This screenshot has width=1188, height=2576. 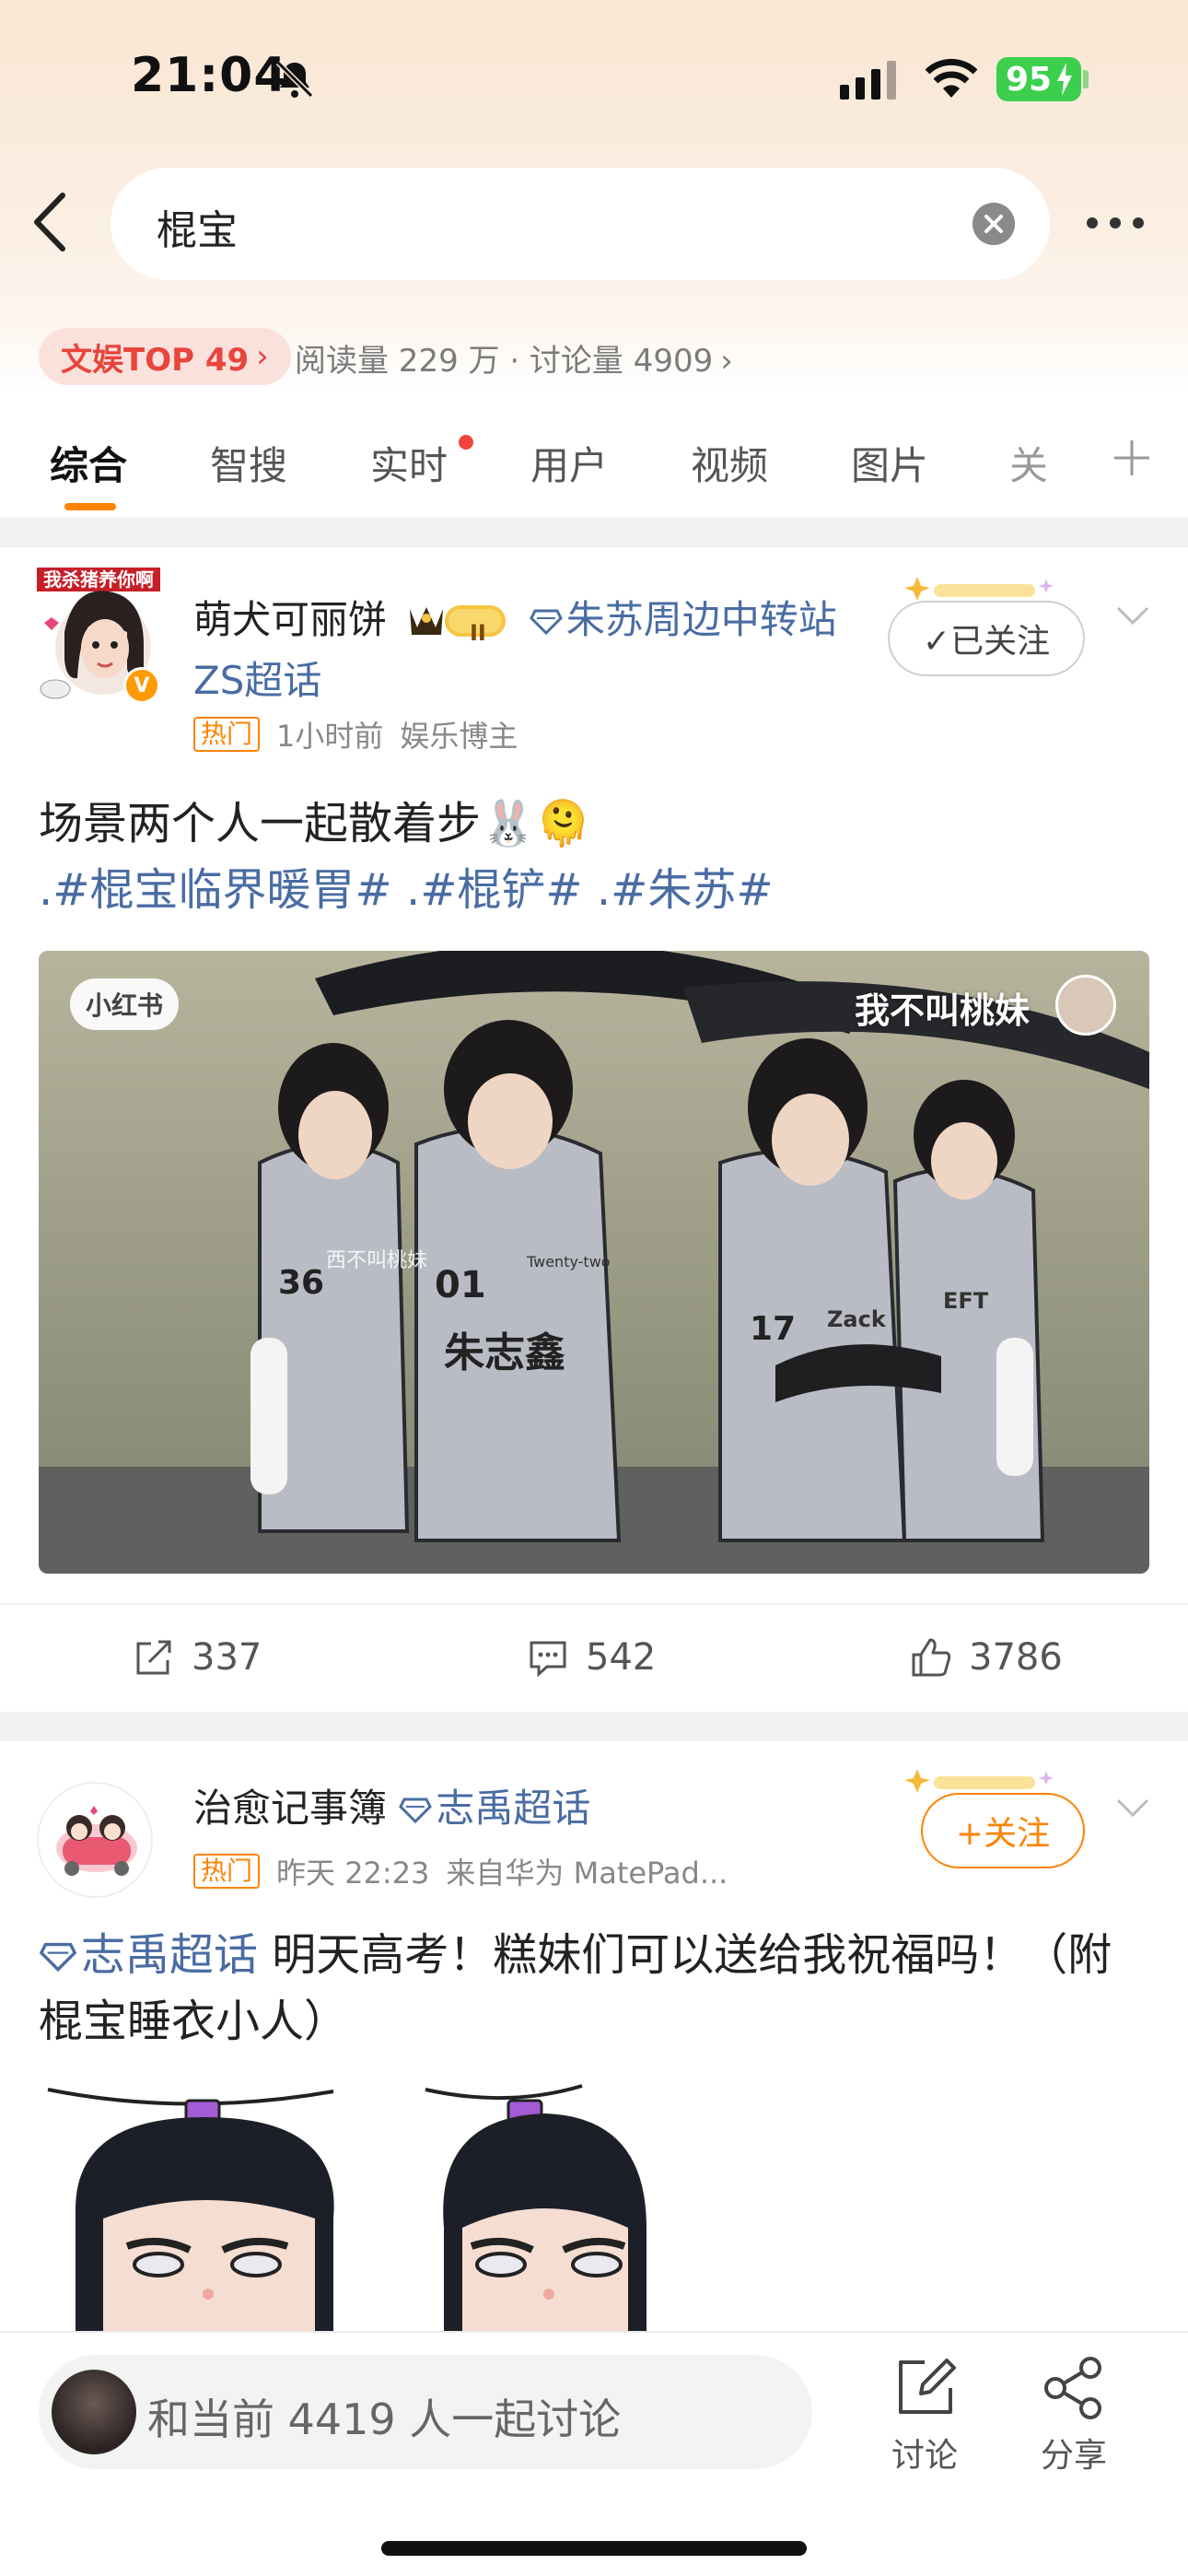 I want to click on watermark-username: 我不叫桃妹, so click(x=942, y=1011).